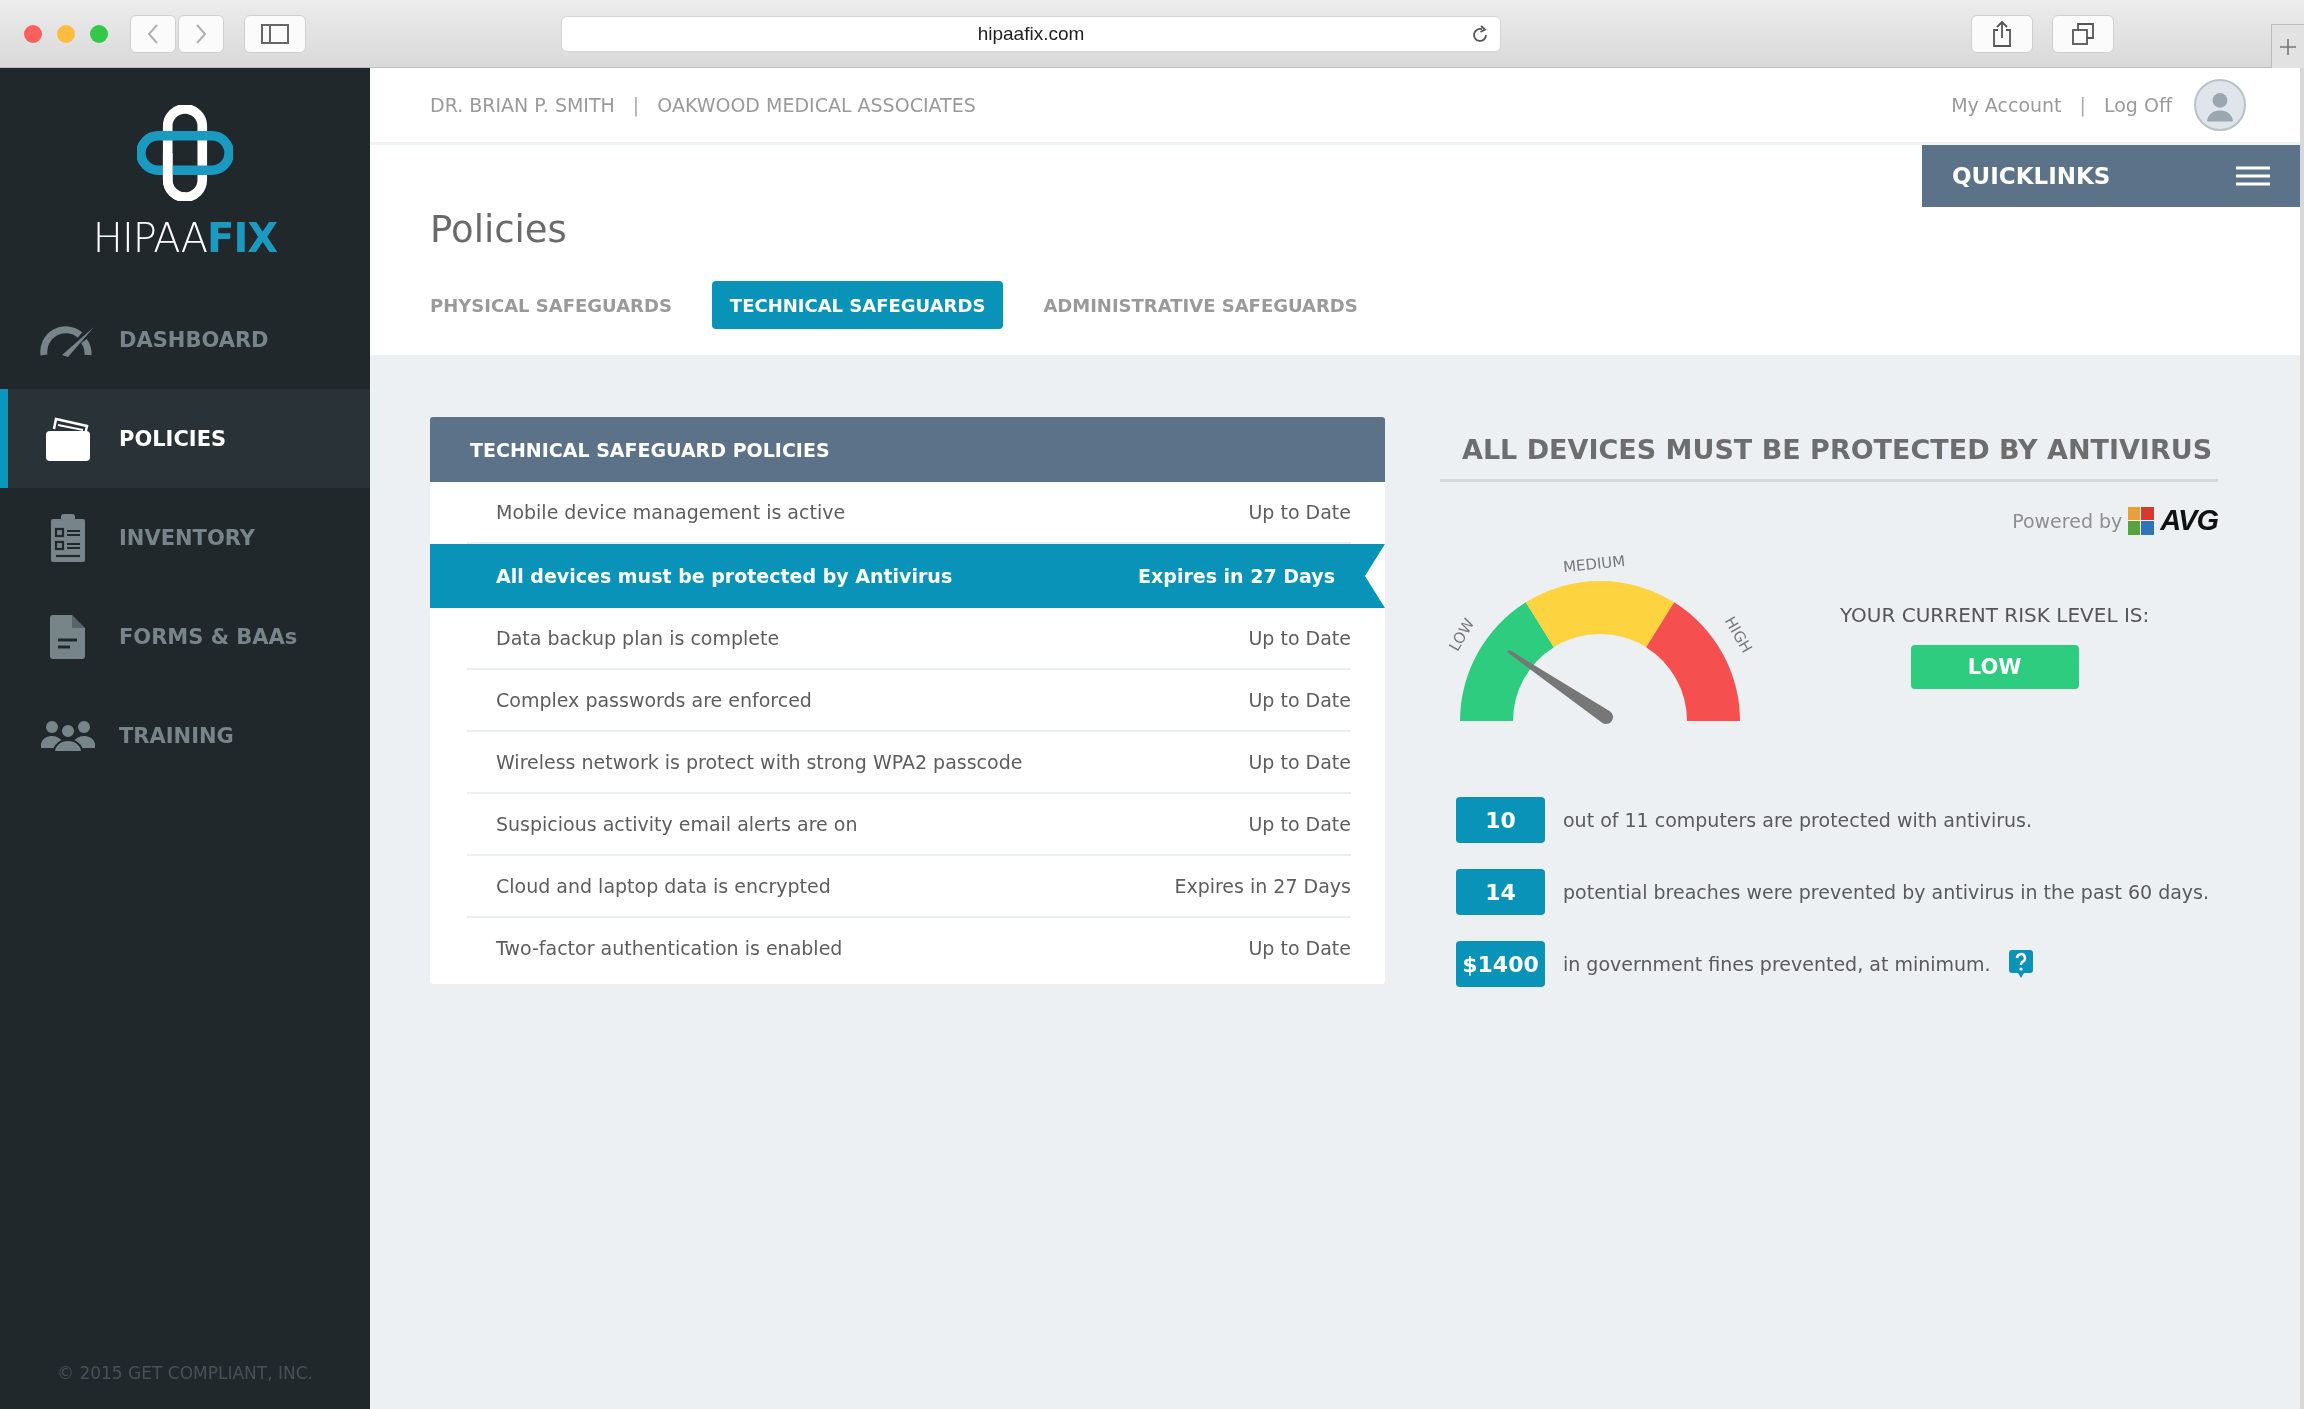 Image resolution: width=2304 pixels, height=1409 pixels. I want to click on minimize-window-icon, so click(66, 33).